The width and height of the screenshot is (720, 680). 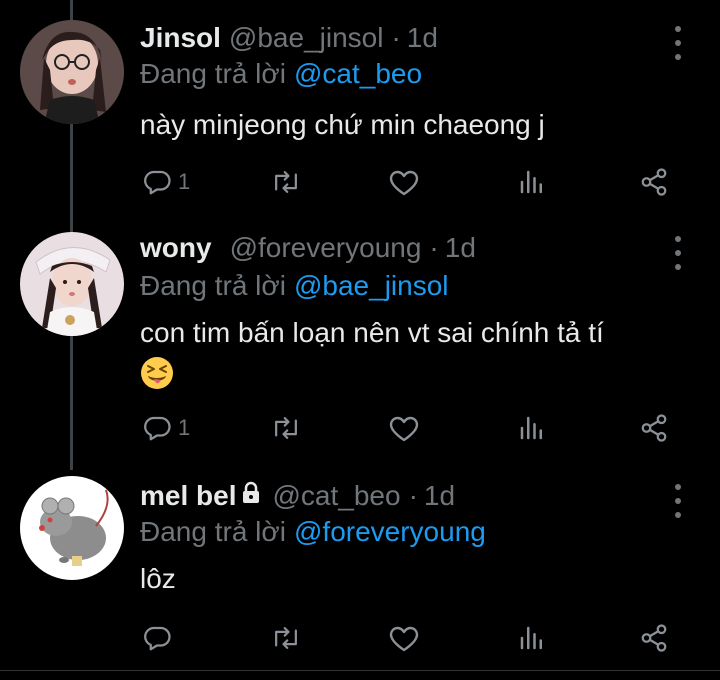 I want to click on display-name: Jinsol, so click(x=180, y=38).